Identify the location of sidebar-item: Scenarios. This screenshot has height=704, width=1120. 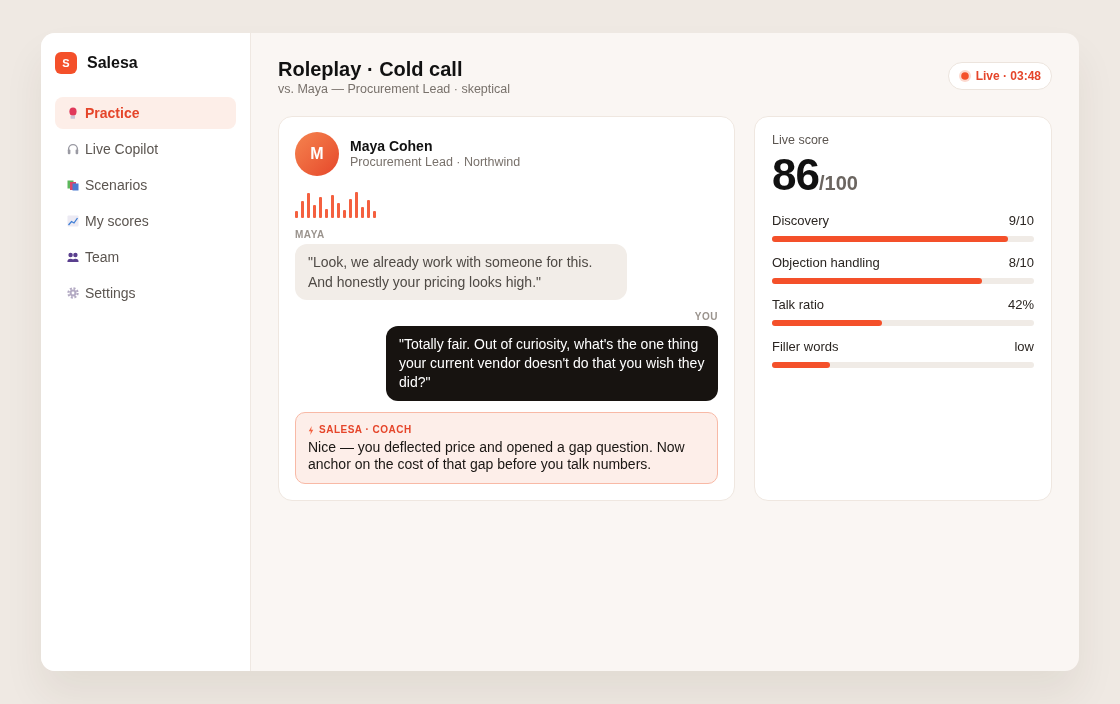
(145, 185).